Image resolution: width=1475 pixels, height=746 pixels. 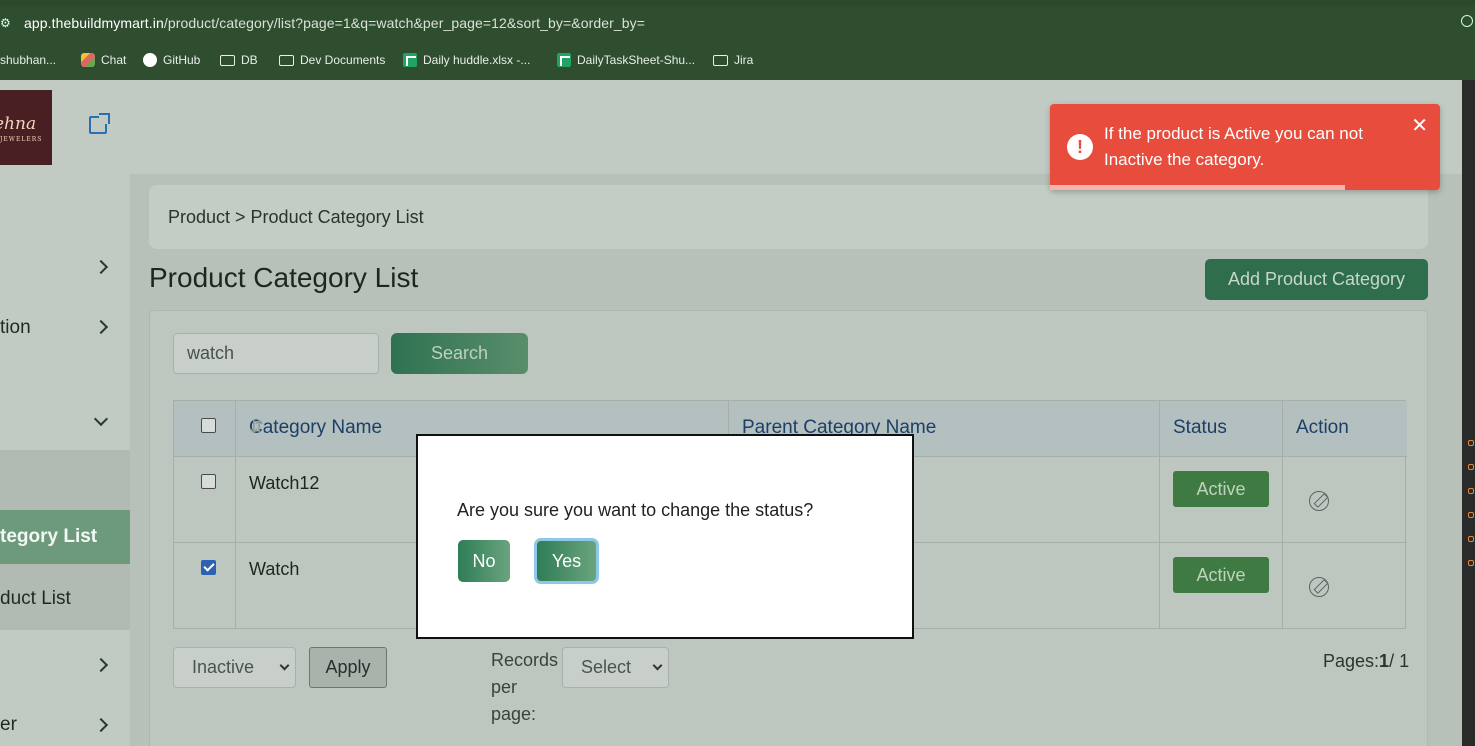 I want to click on records-per-page-label: Records per page:, so click(x=525, y=687).